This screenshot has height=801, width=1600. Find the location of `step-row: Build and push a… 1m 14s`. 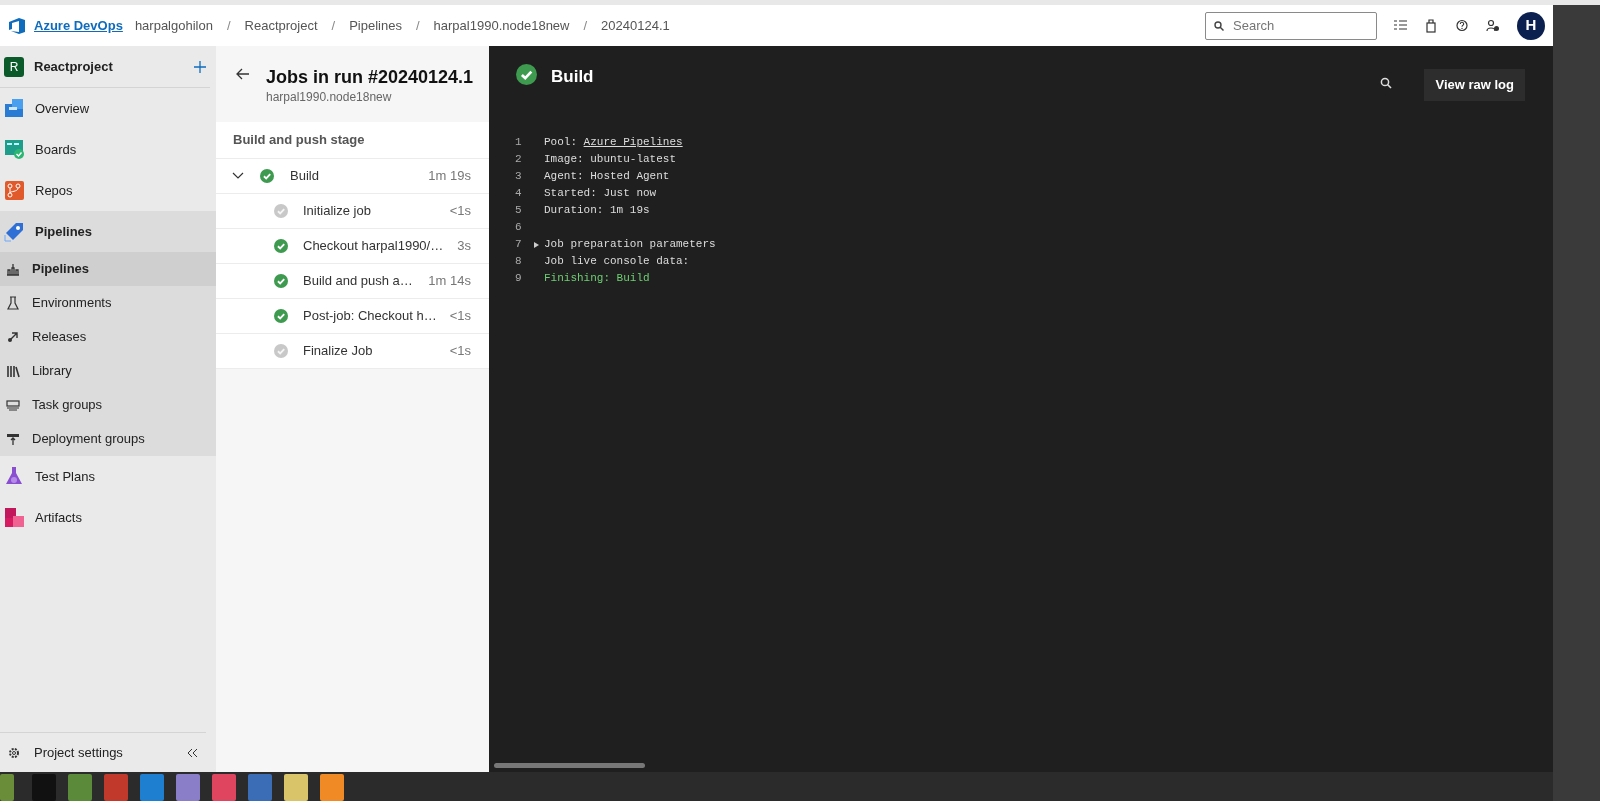

step-row: Build and push a… 1m 14s is located at coordinates (352, 281).